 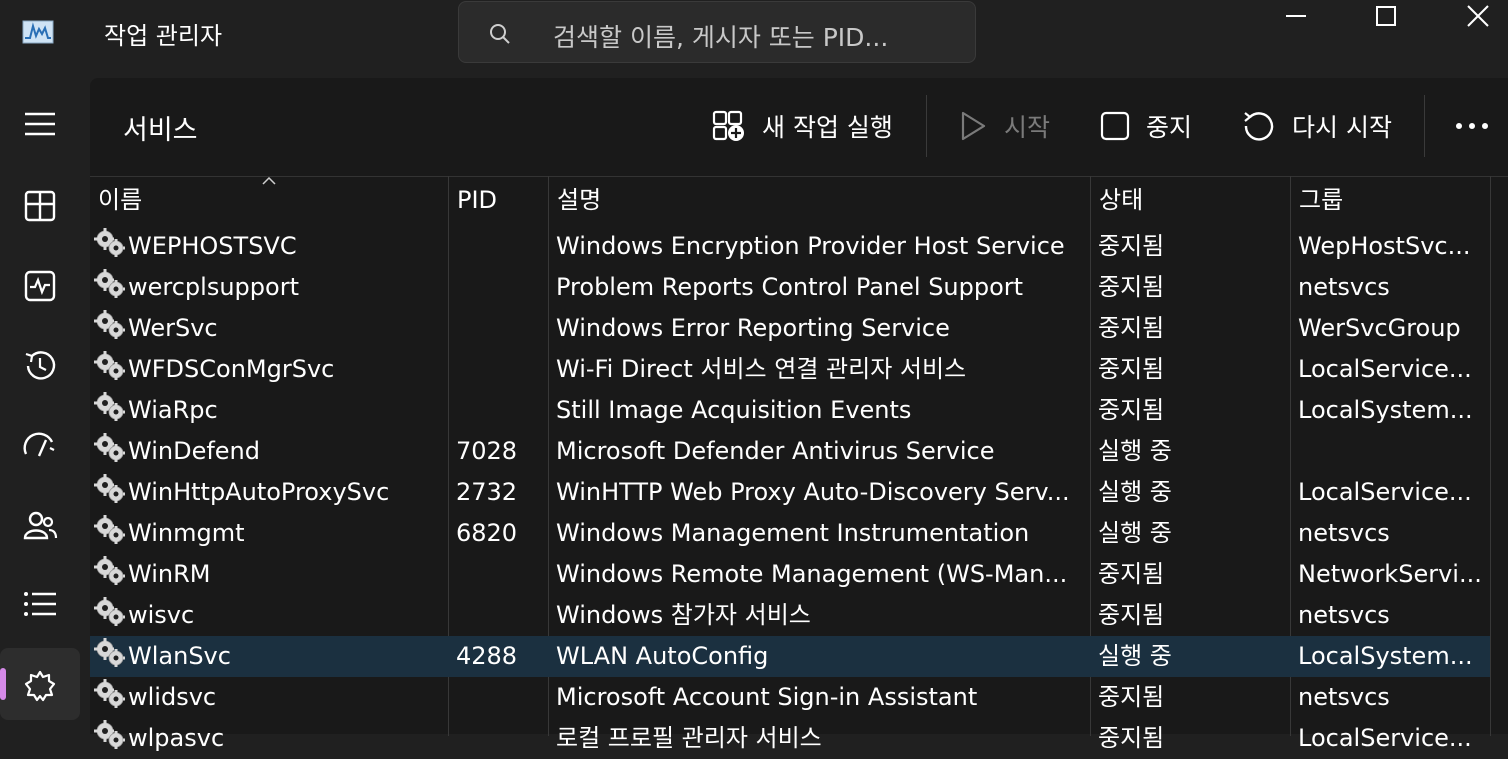 What do you see at coordinates (212, 246) in the screenshot?
I see `service-name: WEPHOSTSVC` at bounding box center [212, 246].